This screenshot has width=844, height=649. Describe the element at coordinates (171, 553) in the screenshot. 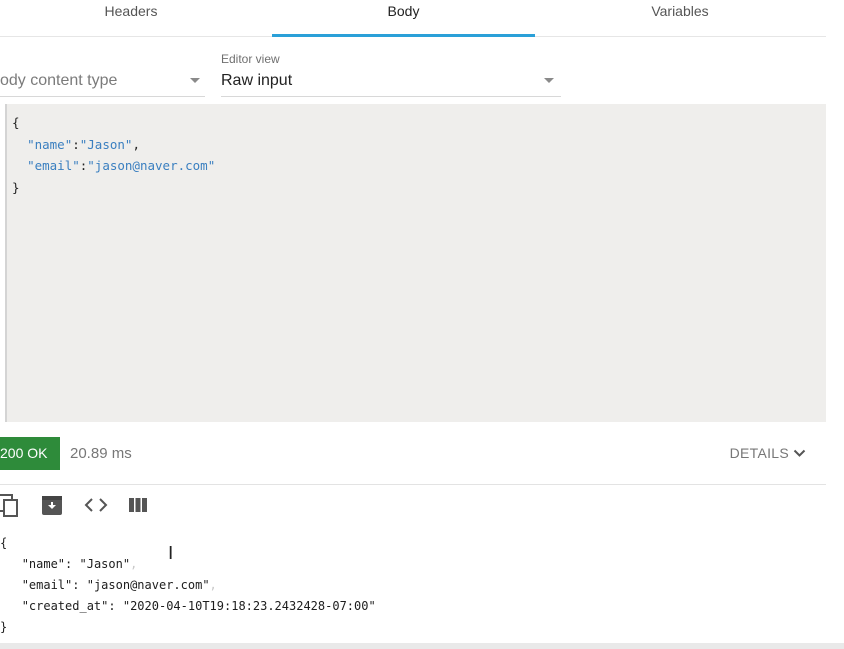

I see `text-cursor-icon: I` at that location.